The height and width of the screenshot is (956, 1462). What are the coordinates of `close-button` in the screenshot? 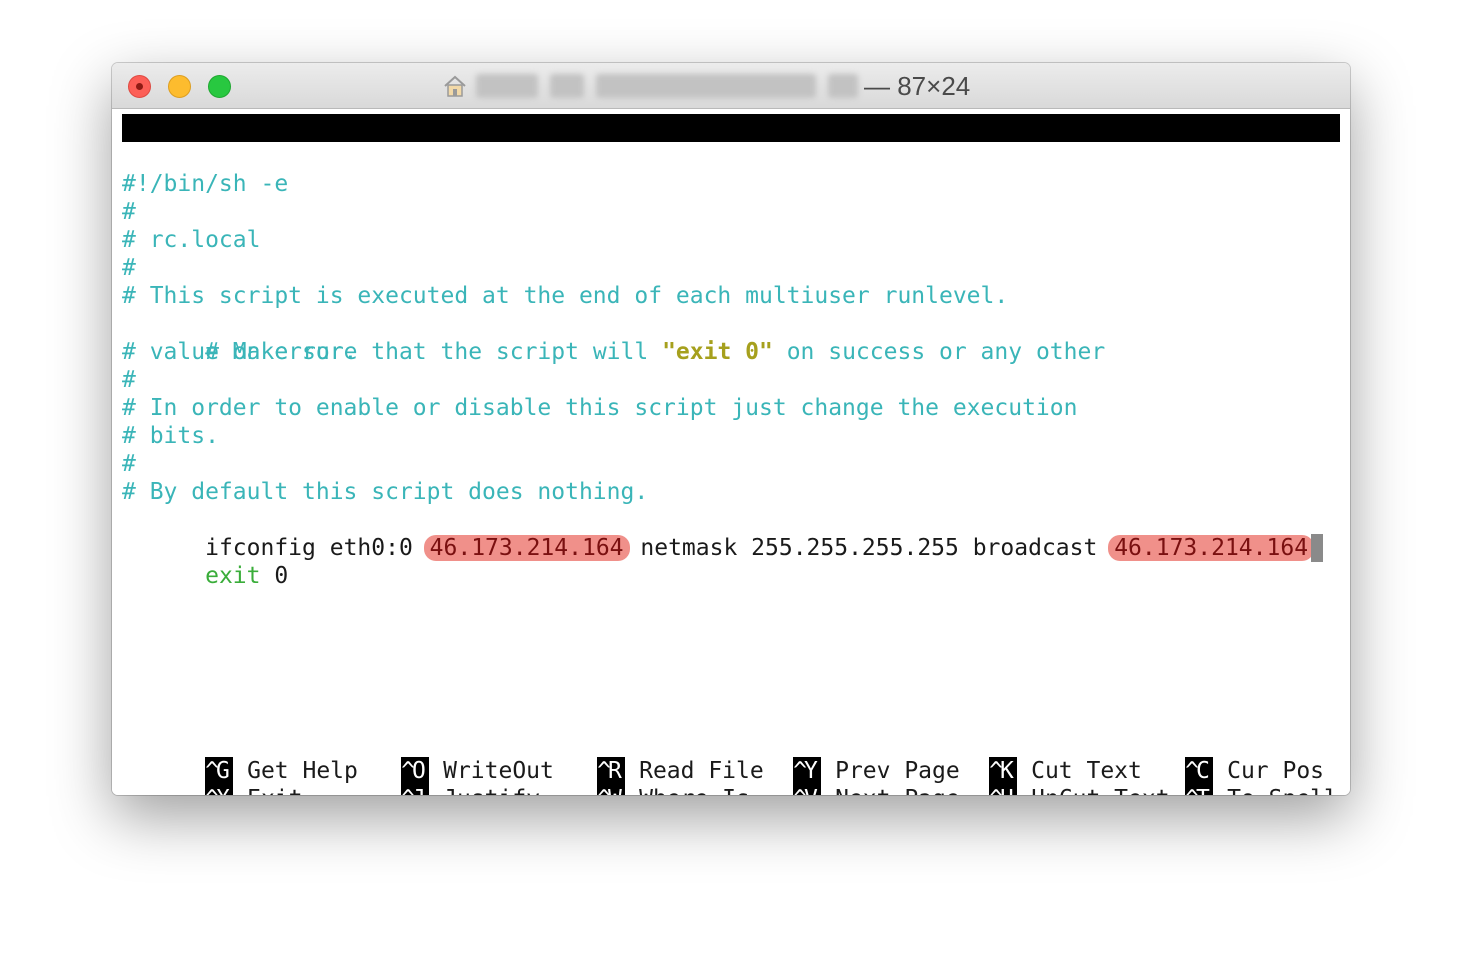 It's located at (139, 86).